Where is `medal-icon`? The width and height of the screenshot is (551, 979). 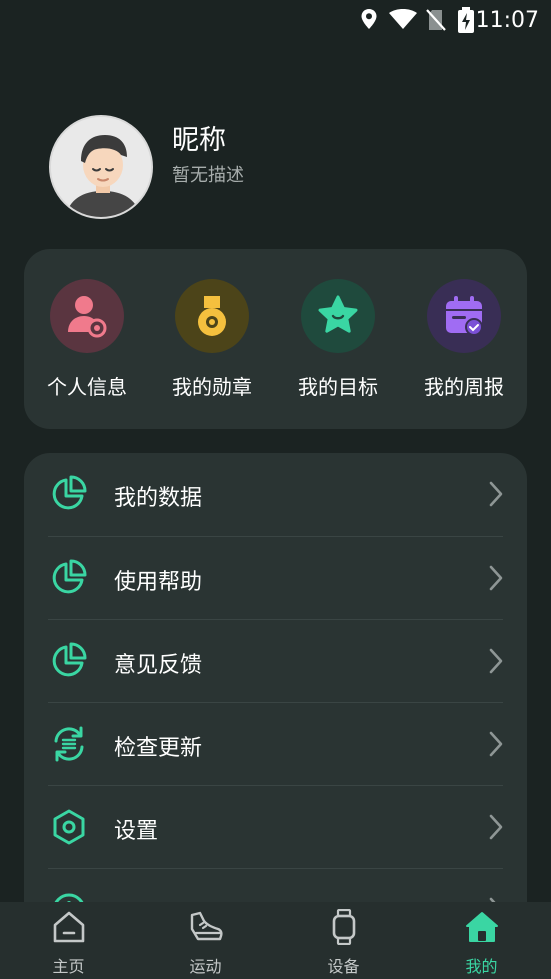 medal-icon is located at coordinates (212, 316).